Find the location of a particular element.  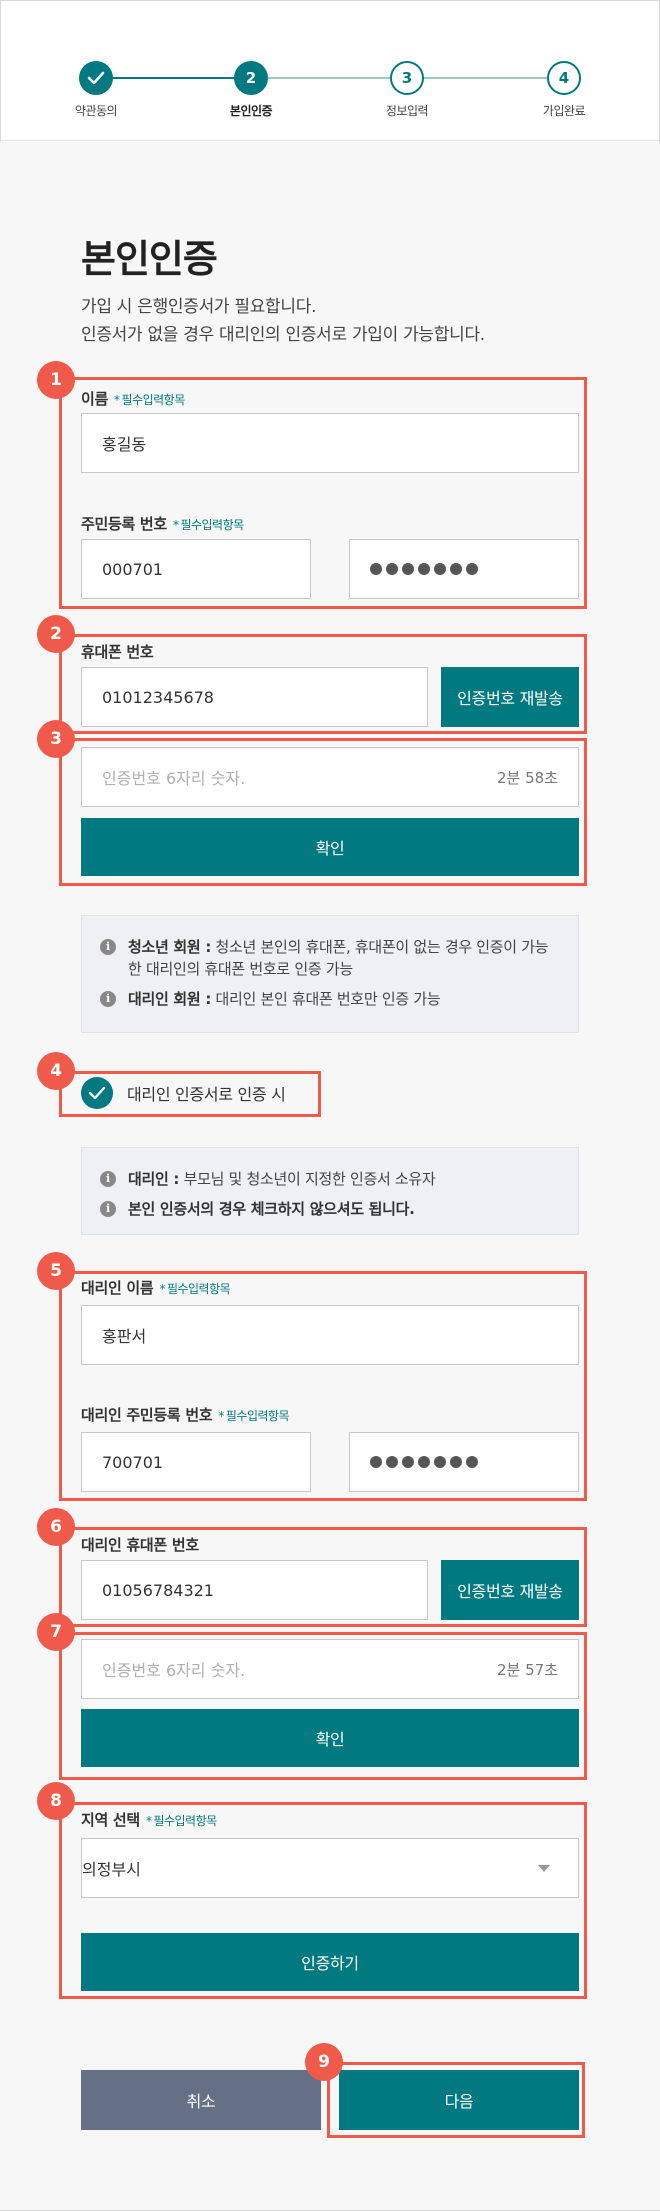

info-text: 대리인 회원 : 대리인 본인 휴대폰 번호만 인증 가능 is located at coordinates (284, 999).